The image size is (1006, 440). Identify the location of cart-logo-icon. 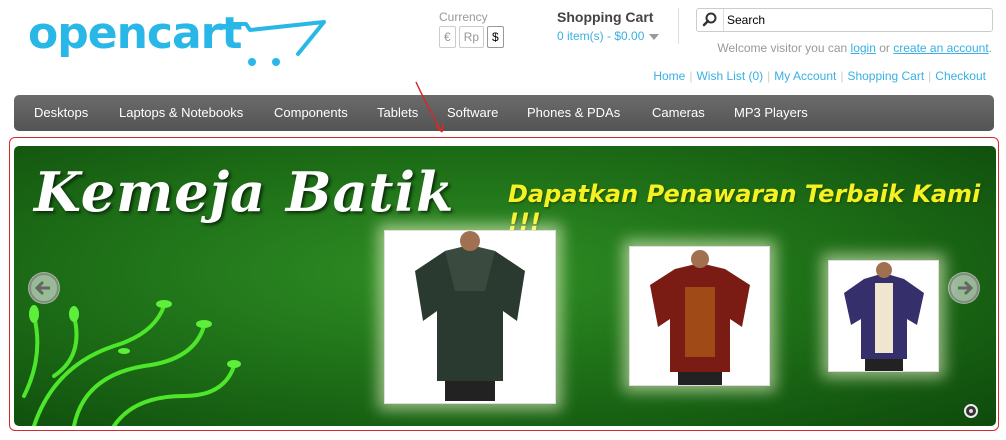
(278, 43).